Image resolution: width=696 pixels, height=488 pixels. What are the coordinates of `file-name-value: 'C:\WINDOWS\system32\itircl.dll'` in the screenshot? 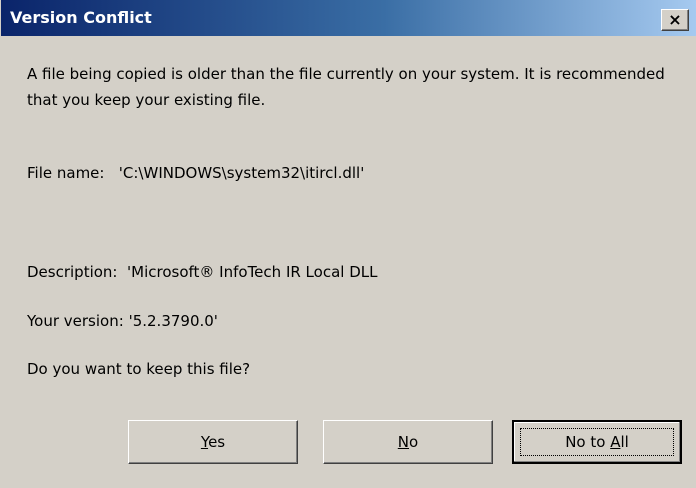 It's located at (241, 173).